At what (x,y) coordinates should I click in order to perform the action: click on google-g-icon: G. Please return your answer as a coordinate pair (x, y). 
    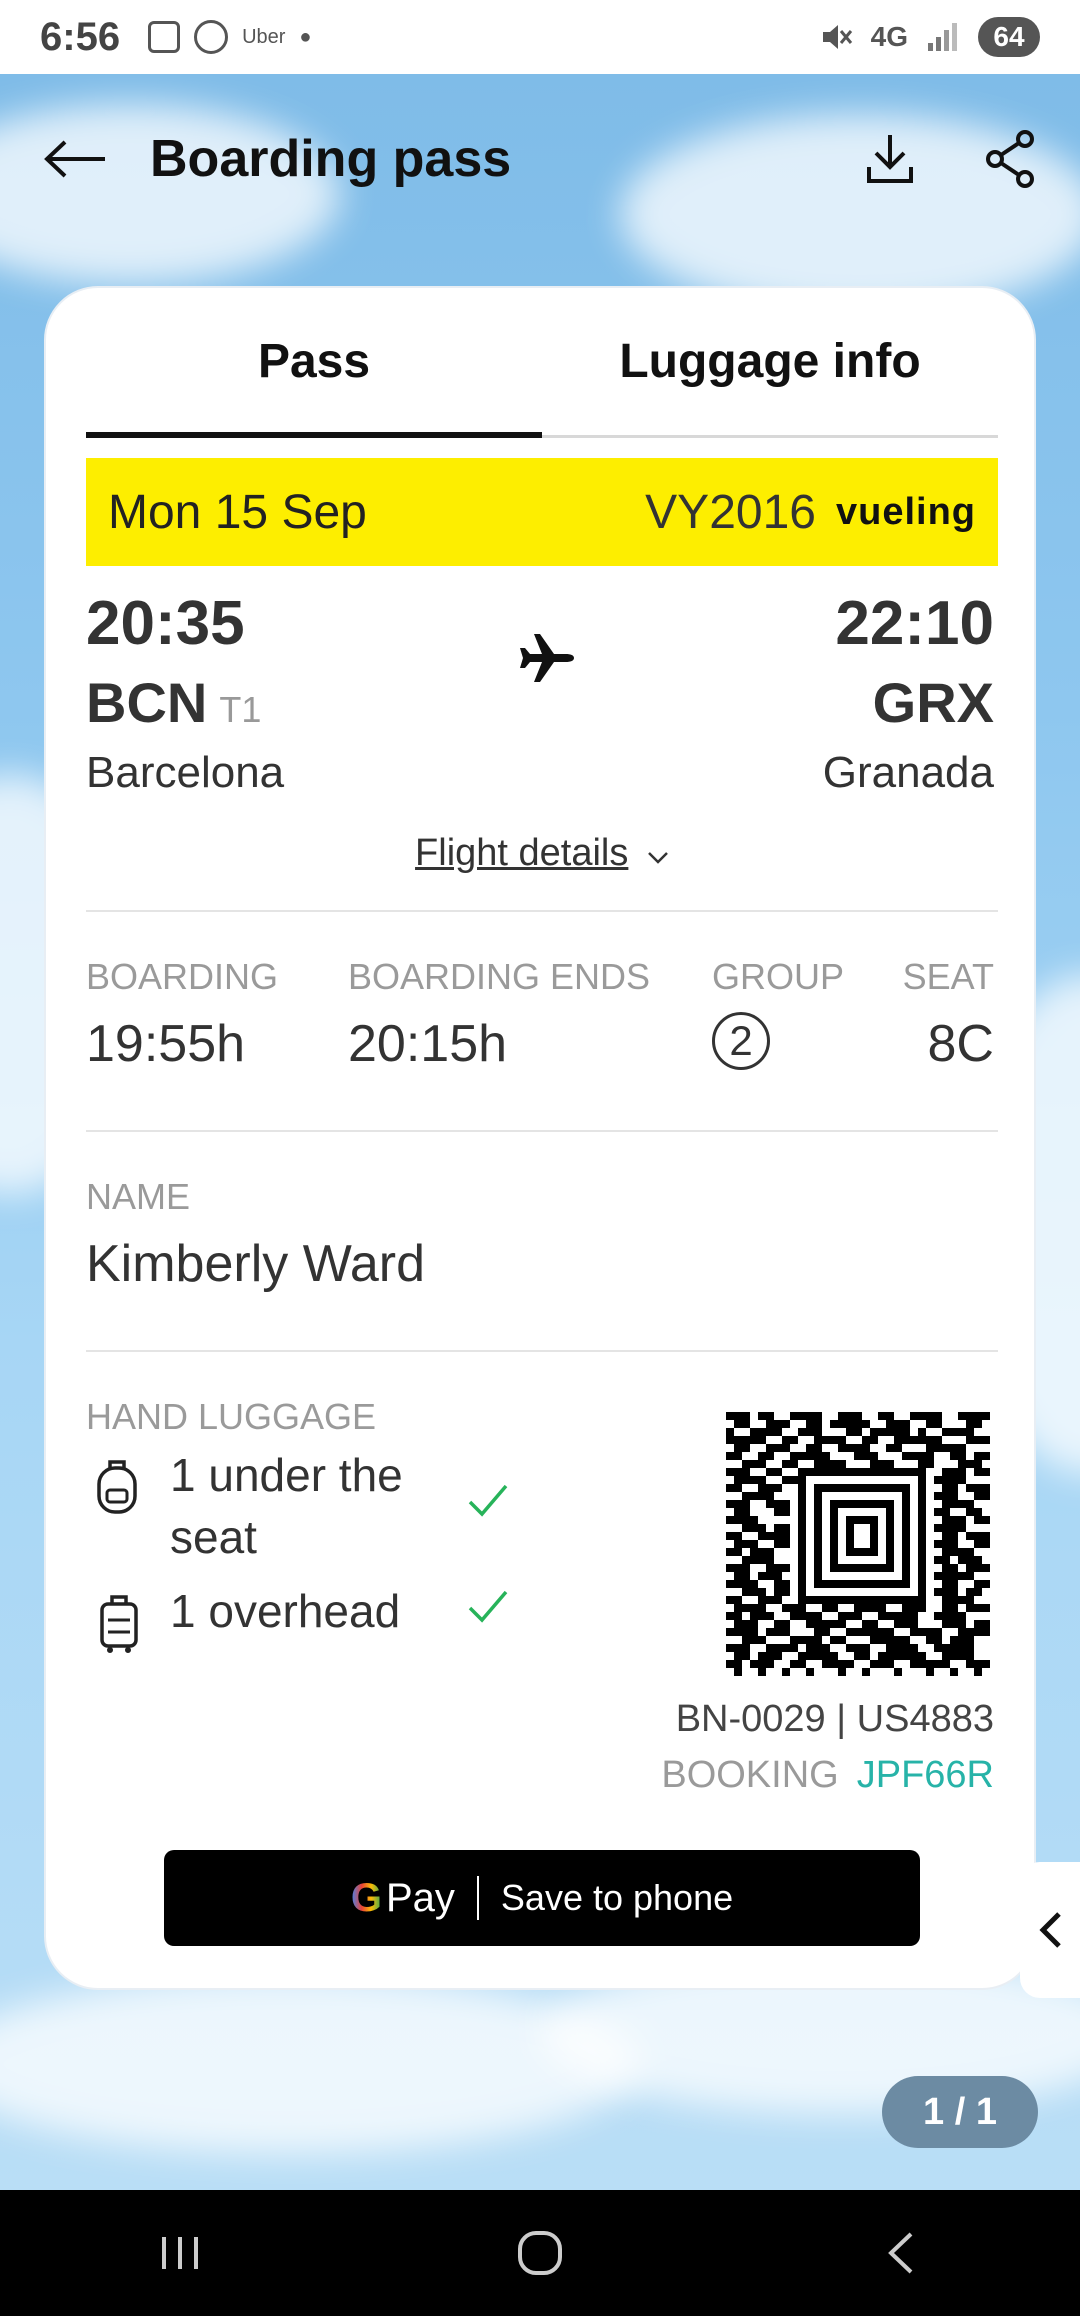
    Looking at the image, I should click on (366, 1898).